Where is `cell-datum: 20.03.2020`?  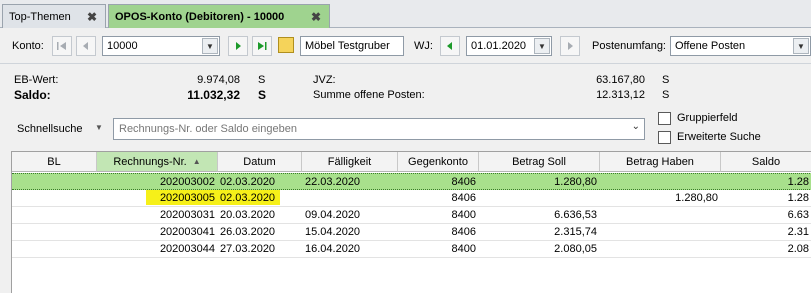 cell-datum: 20.03.2020 is located at coordinates (248, 215).